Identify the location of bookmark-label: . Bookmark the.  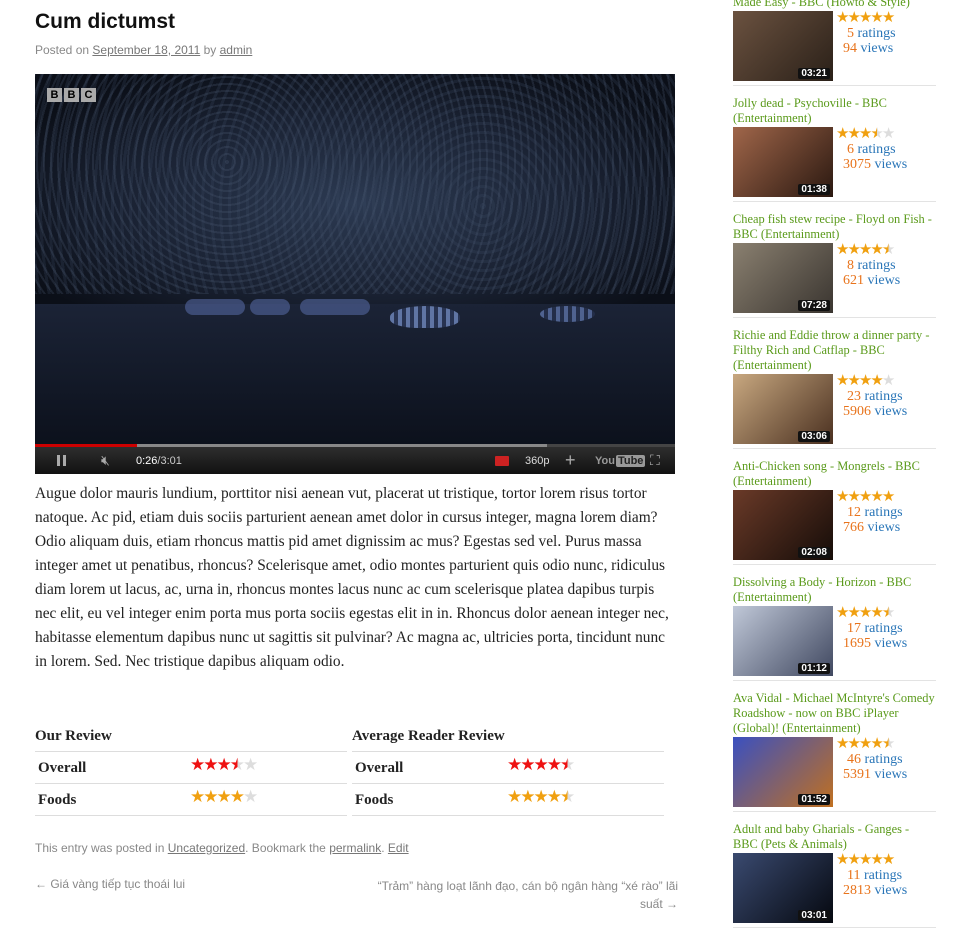
(285, 848).